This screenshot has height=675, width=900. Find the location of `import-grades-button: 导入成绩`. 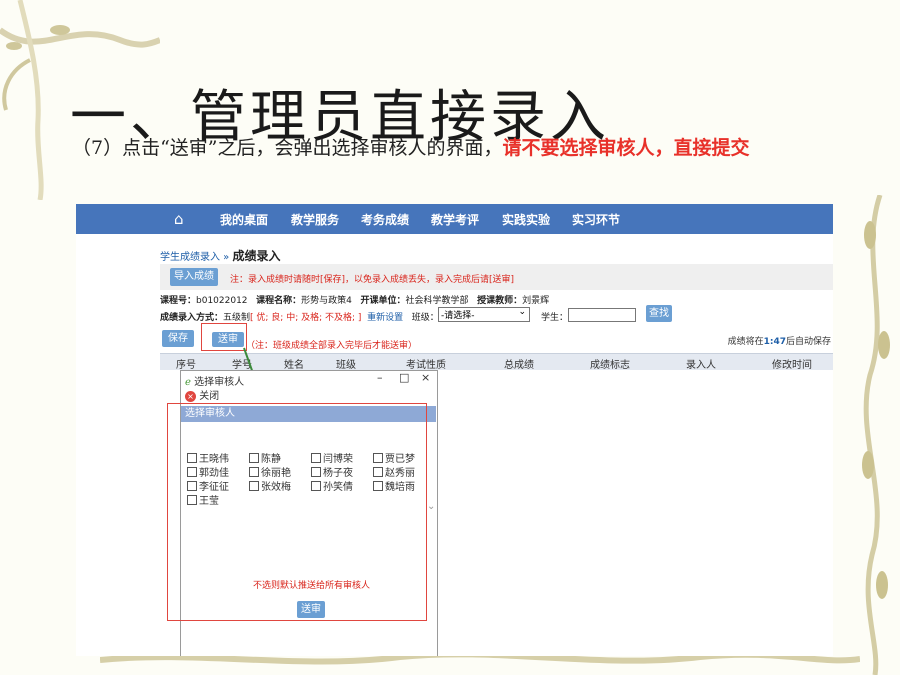

import-grades-button: 导入成绩 is located at coordinates (194, 277).